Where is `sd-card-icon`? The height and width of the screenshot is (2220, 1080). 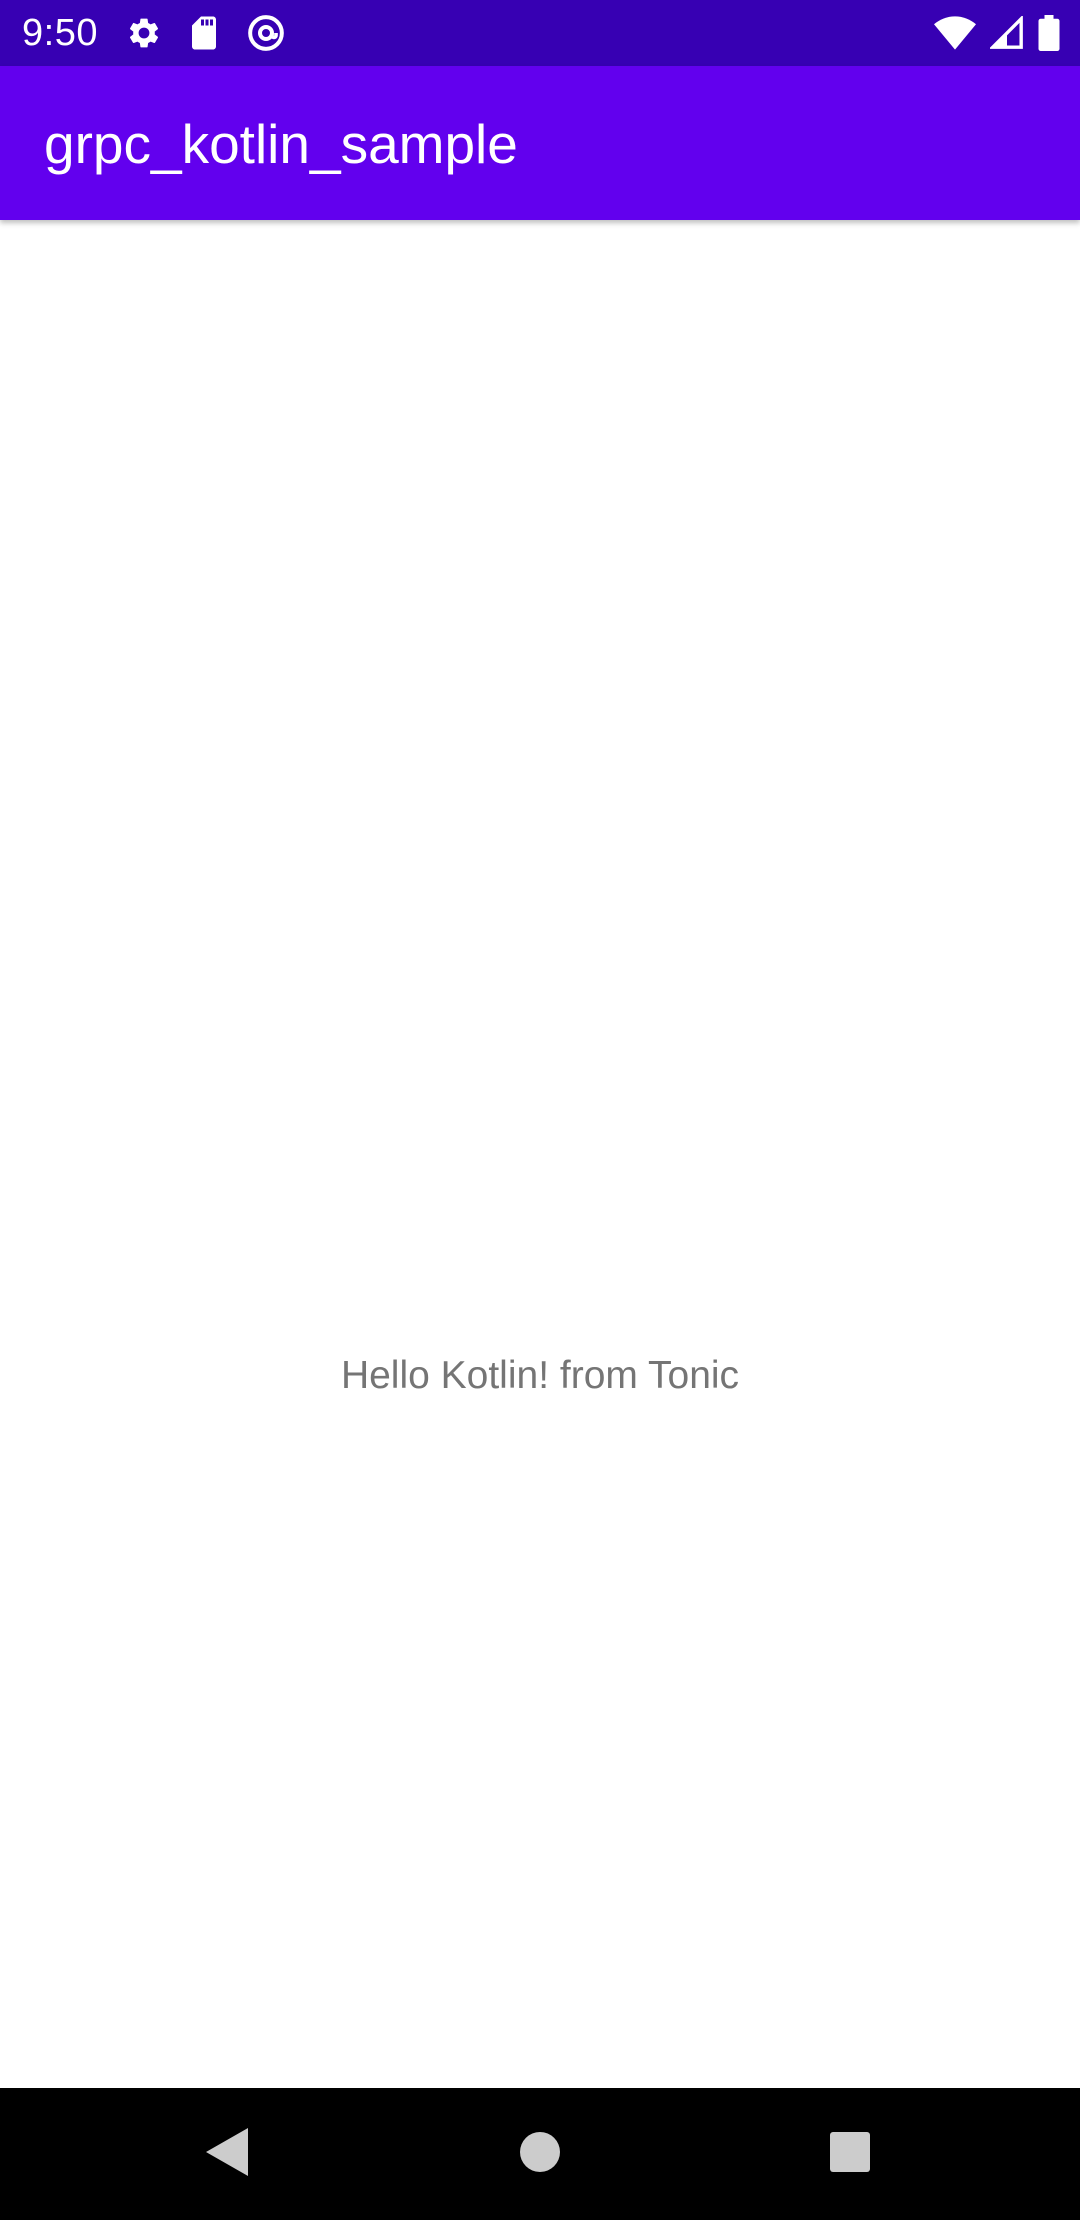 sd-card-icon is located at coordinates (204, 33).